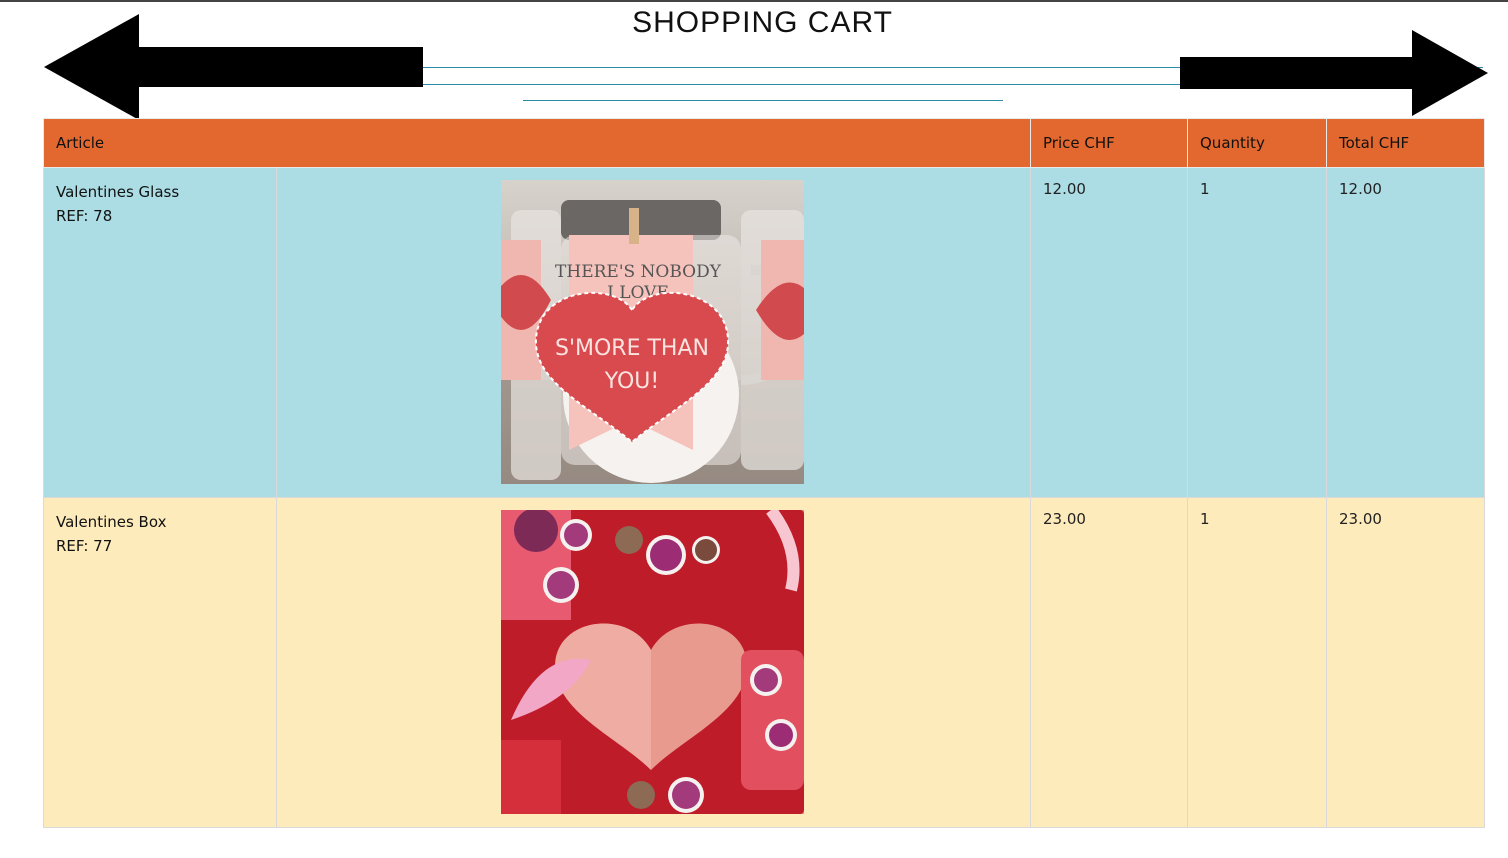  Describe the element at coordinates (1405, 143) in the screenshot. I see `header-total: Total CHF` at that location.